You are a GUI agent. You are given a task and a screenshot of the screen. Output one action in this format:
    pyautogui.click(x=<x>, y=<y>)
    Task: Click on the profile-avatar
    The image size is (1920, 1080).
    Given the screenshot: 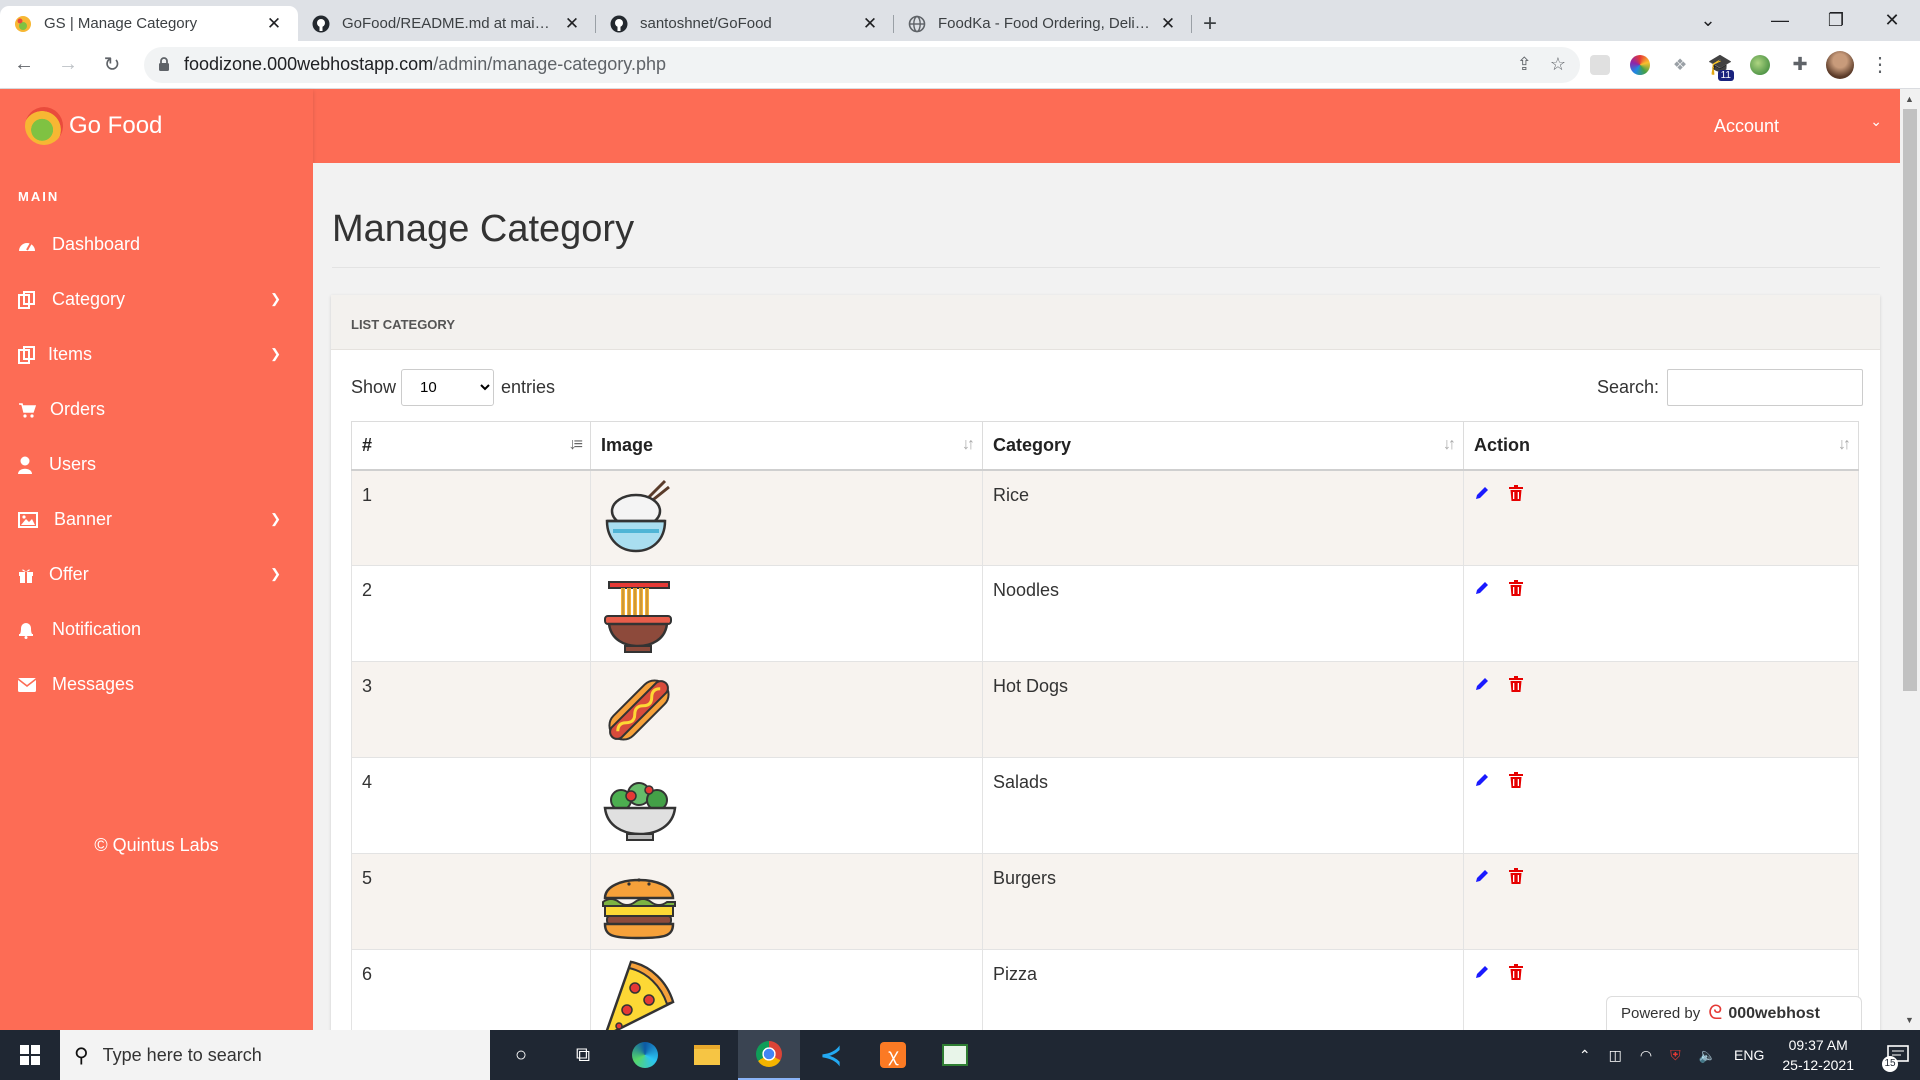 What is the action you would take?
    pyautogui.click(x=1840, y=65)
    